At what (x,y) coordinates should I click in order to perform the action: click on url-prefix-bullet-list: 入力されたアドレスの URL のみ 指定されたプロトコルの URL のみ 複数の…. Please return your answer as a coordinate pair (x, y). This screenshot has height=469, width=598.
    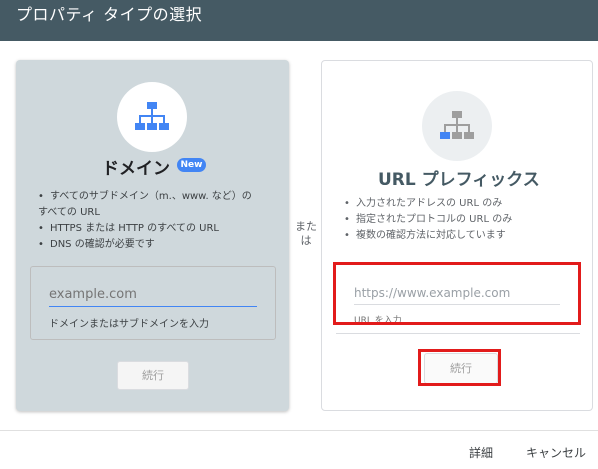
    Looking at the image, I should click on (464, 220).